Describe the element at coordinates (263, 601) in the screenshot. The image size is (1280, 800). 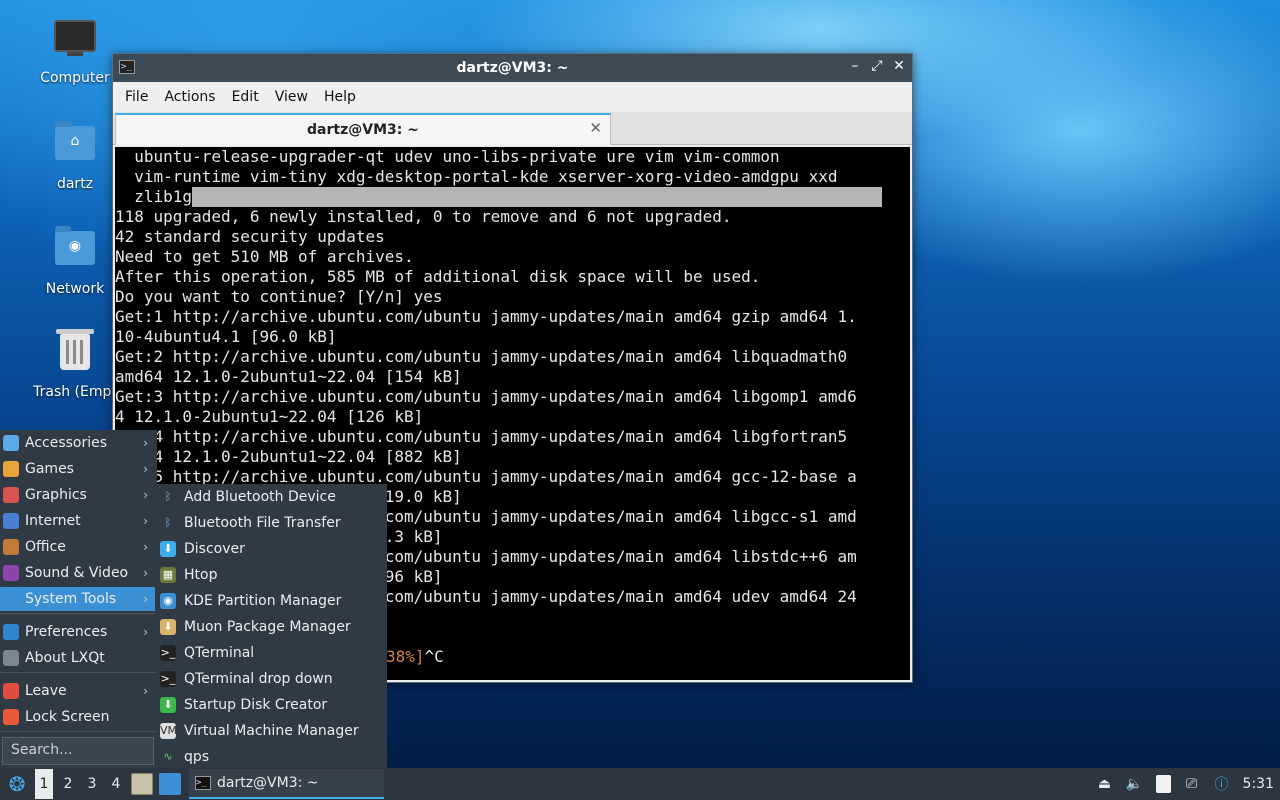
I see `submenu-item-label: KDE Partition Manager` at that location.